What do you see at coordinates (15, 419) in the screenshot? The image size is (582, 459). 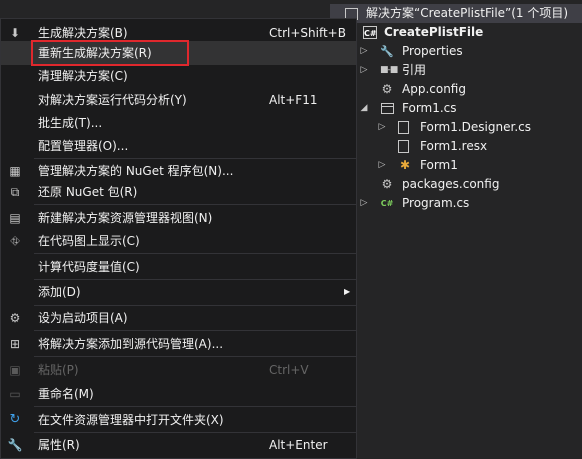 I see `refresh-icon: ↻` at bounding box center [15, 419].